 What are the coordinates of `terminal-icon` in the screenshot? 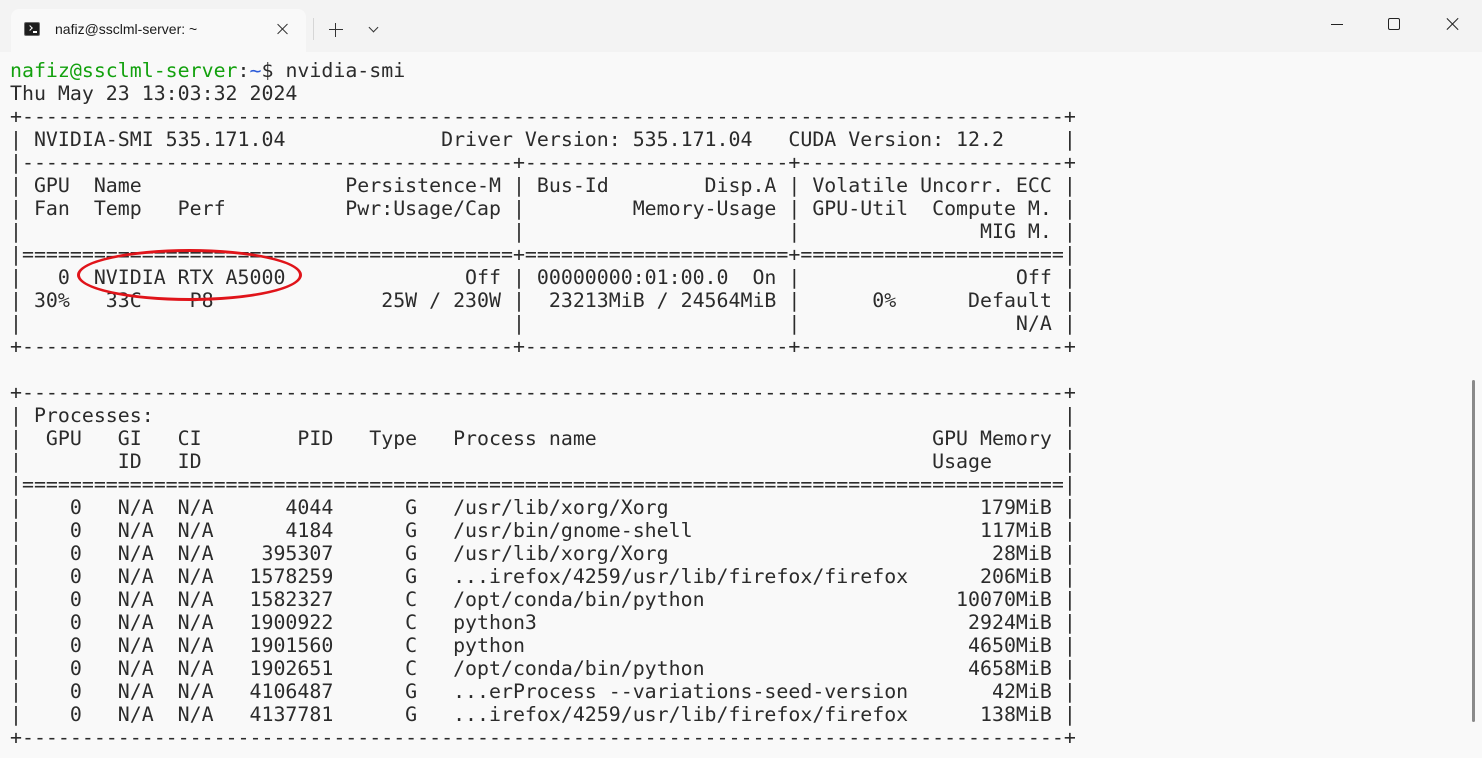 It's located at (32, 29).